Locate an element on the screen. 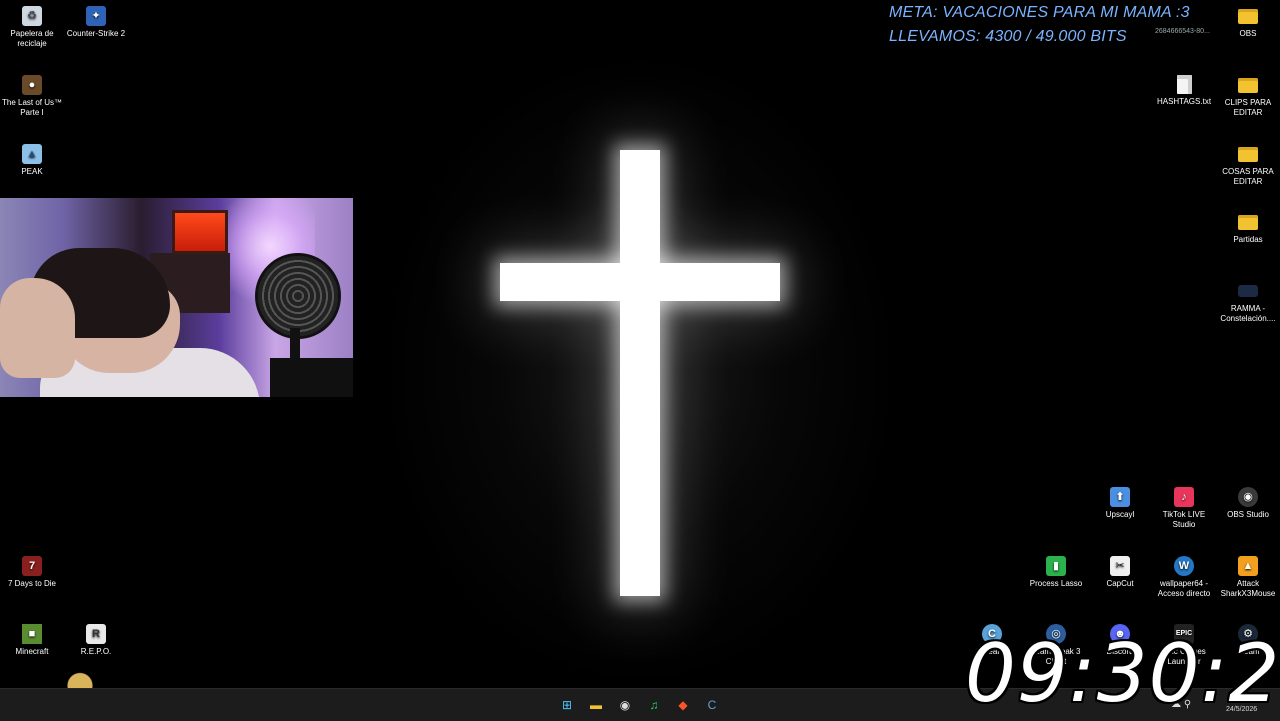 This screenshot has width=1280, height=721. donation-progress-text: LLEVAMOS: 4300 / 49.000 BITS is located at coordinates (1008, 36).